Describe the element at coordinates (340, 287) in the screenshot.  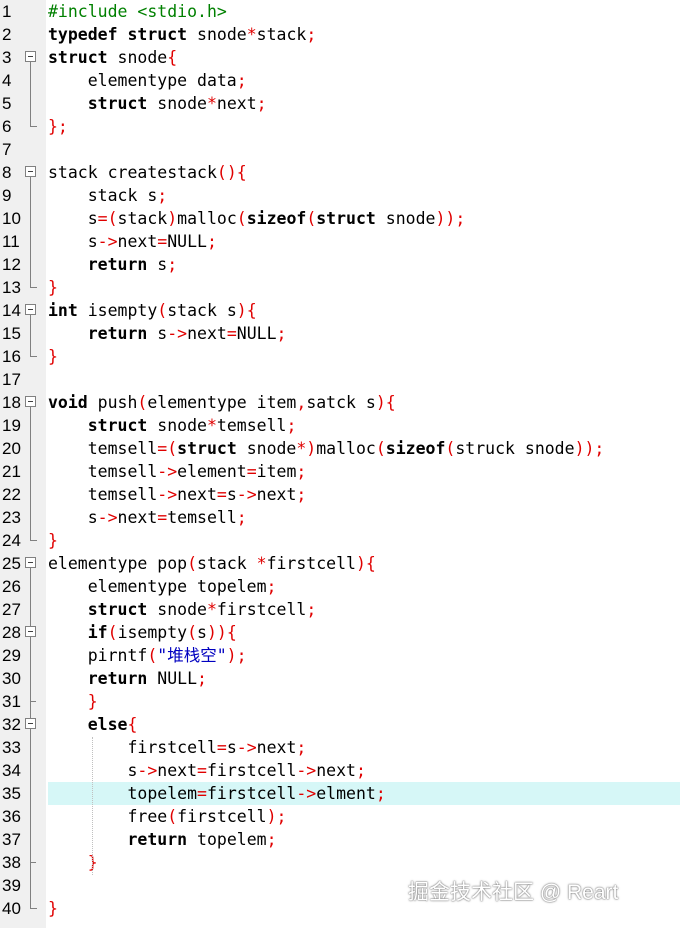
I see `code-line: 13}` at that location.